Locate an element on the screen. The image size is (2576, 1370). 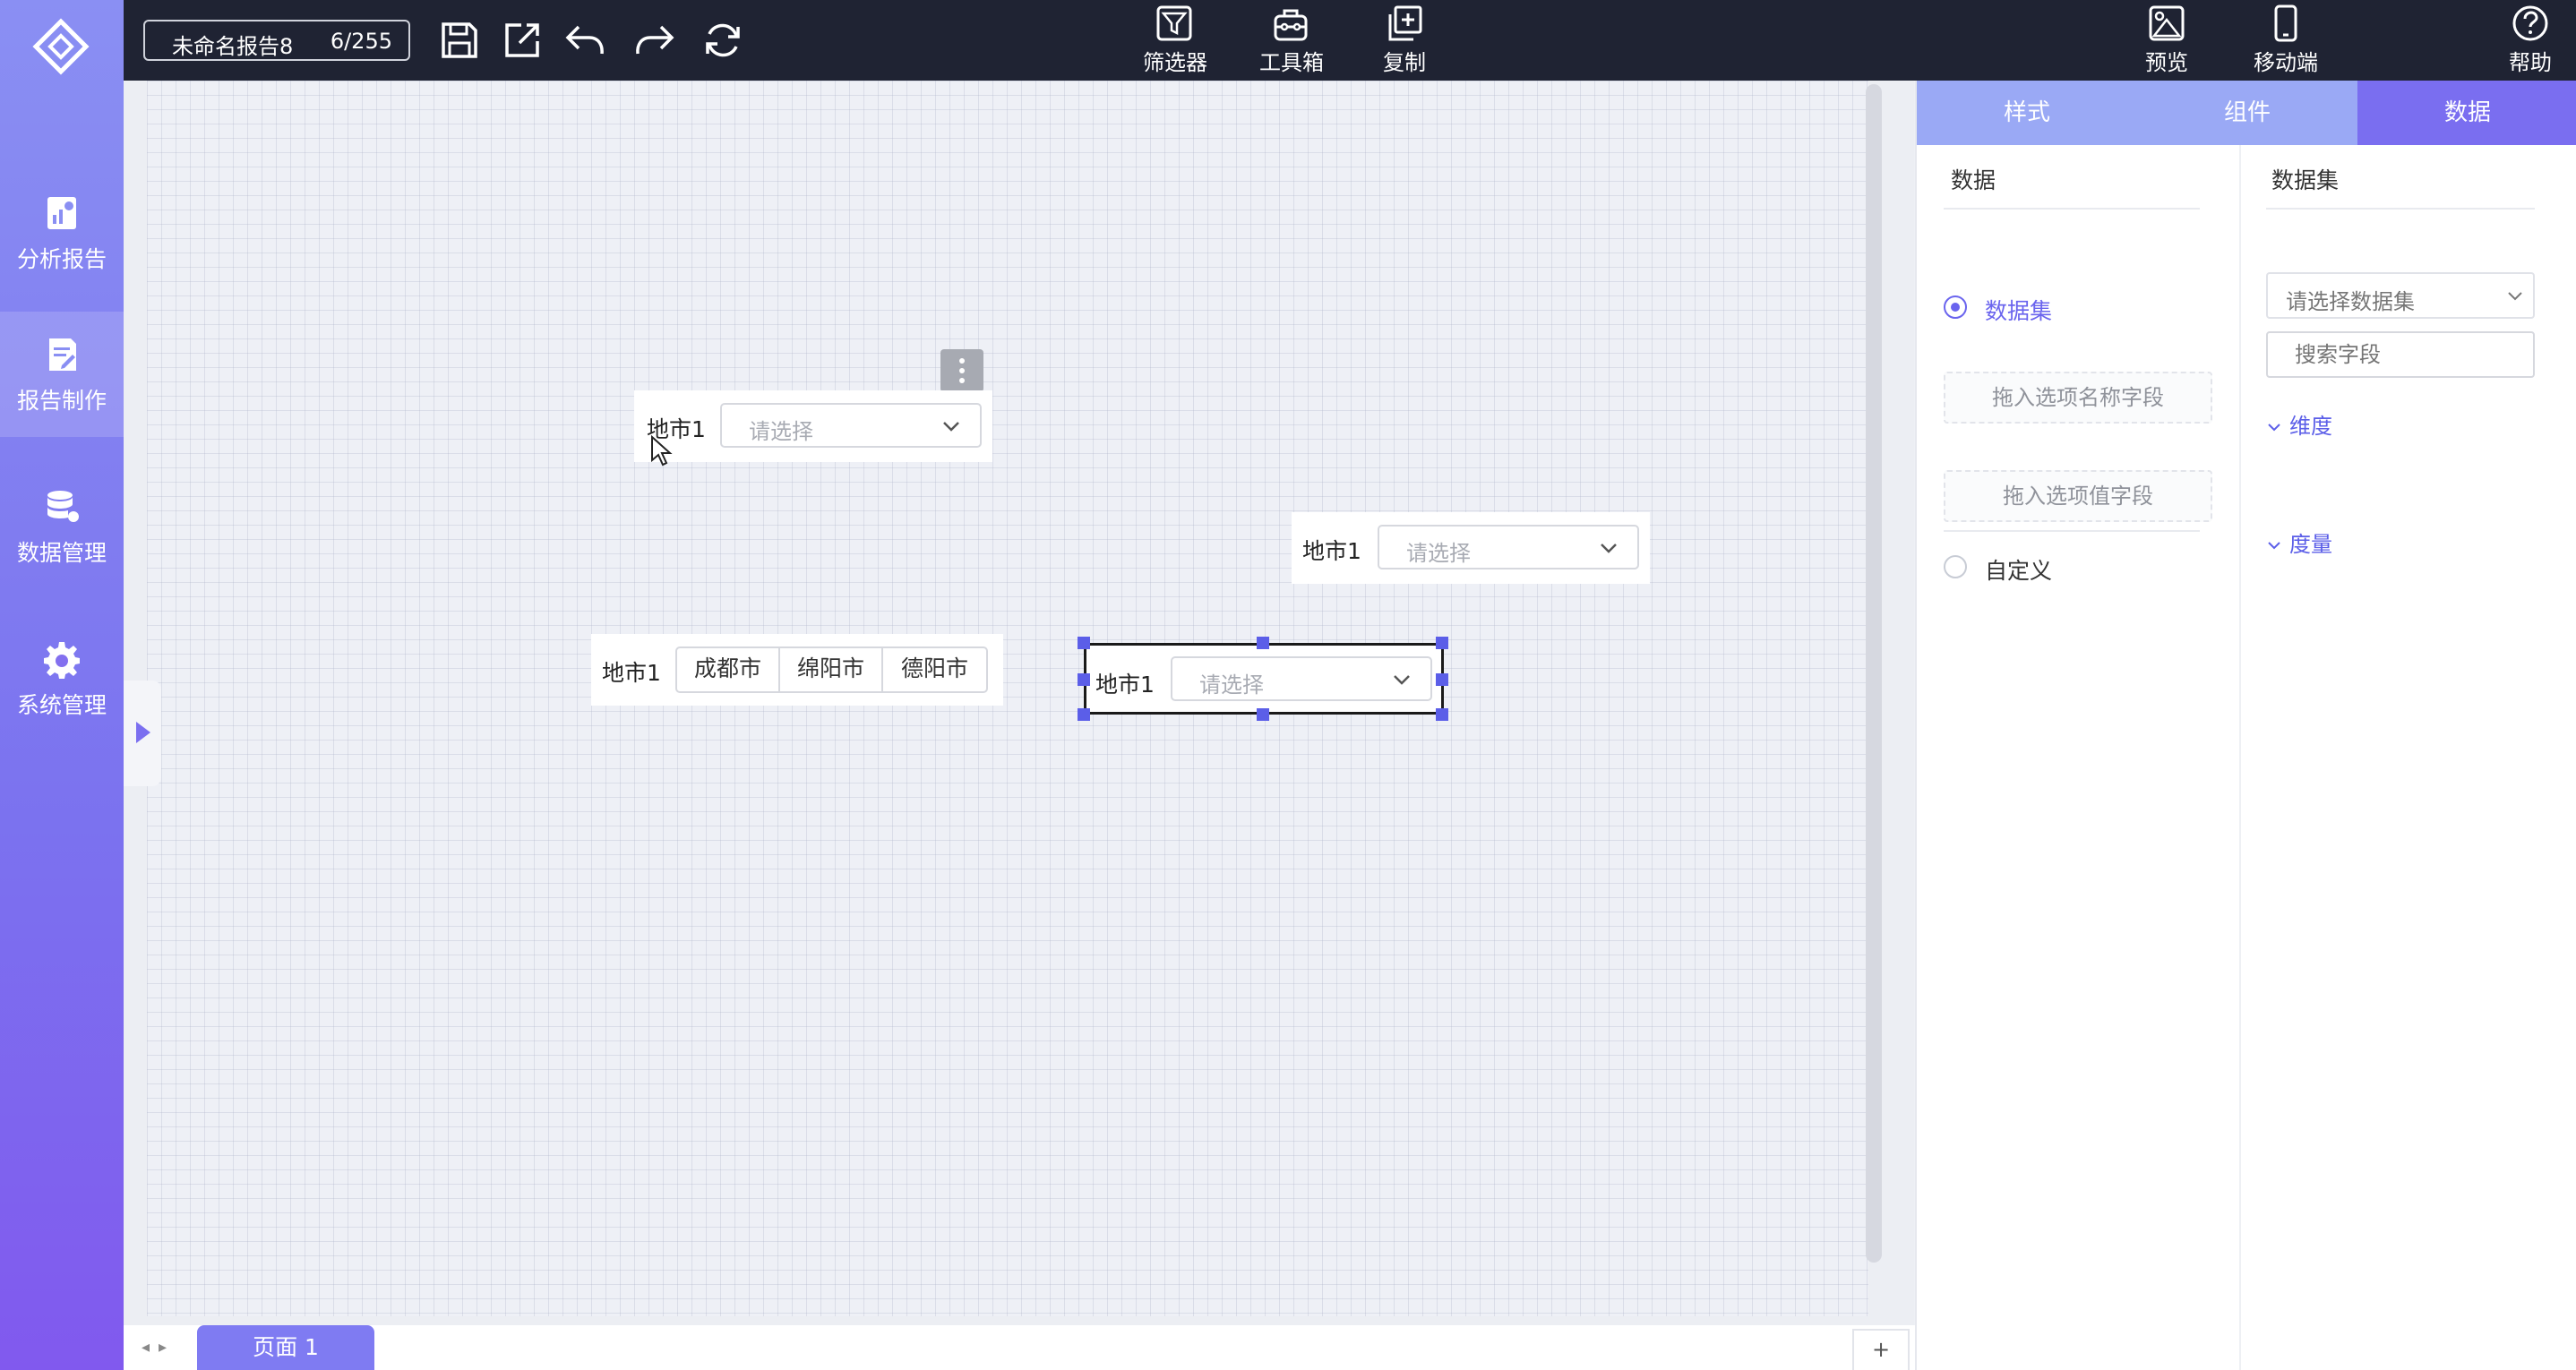
measure-label: 度量 is located at coordinates (2310, 545).